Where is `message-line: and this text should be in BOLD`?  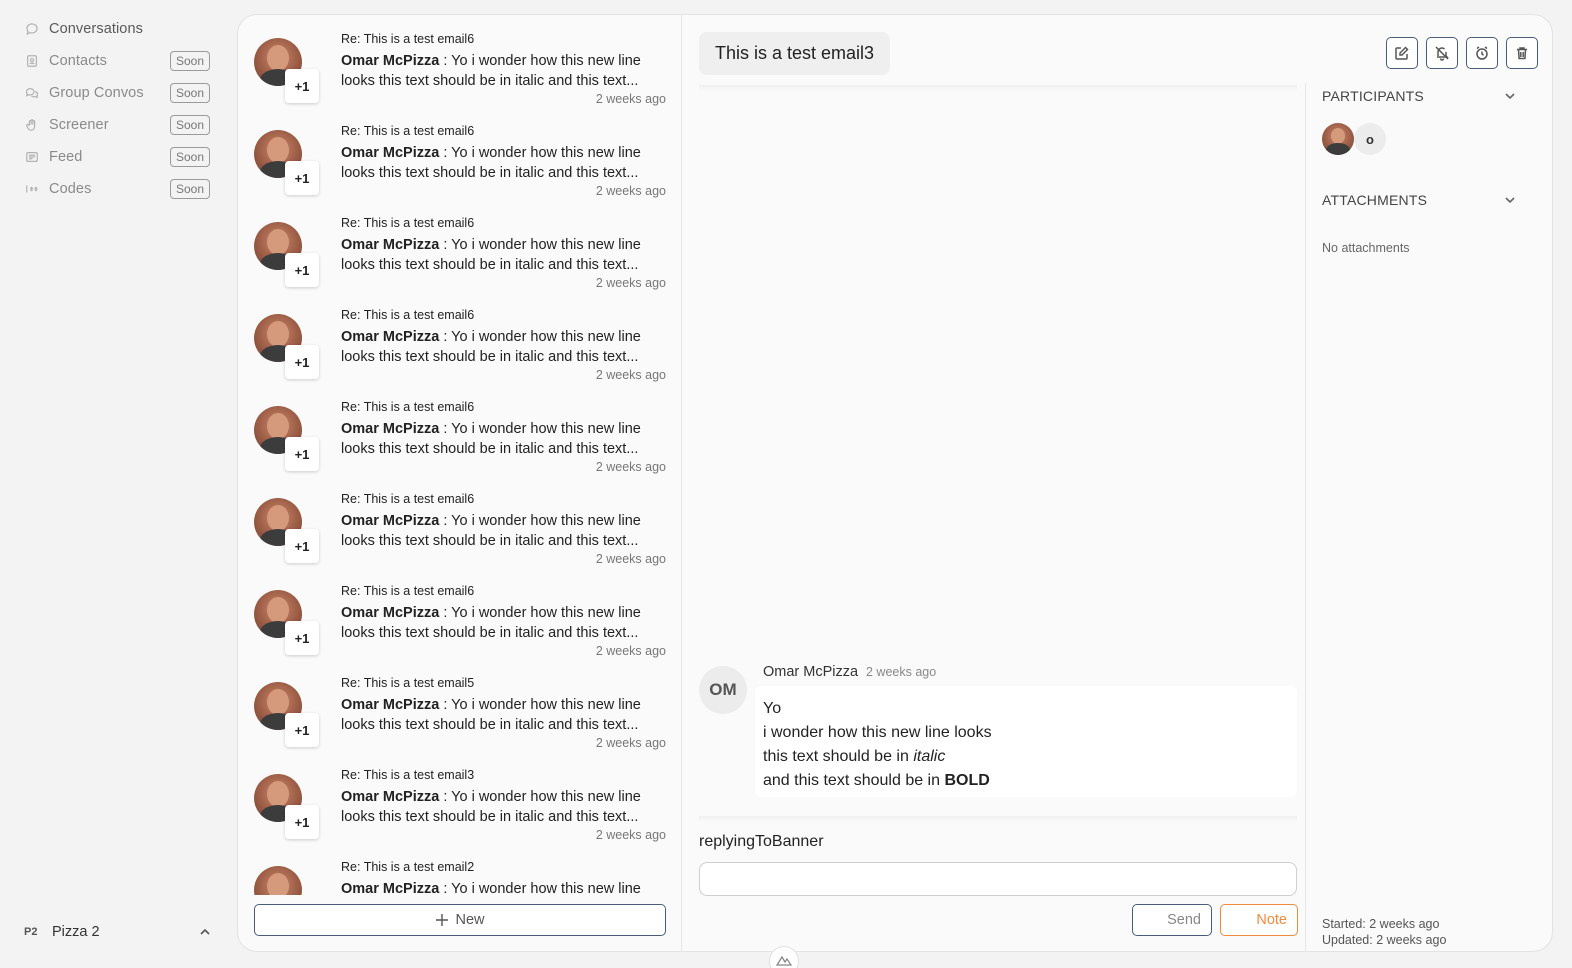 message-line: and this text should be in BOLD is located at coordinates (1026, 781).